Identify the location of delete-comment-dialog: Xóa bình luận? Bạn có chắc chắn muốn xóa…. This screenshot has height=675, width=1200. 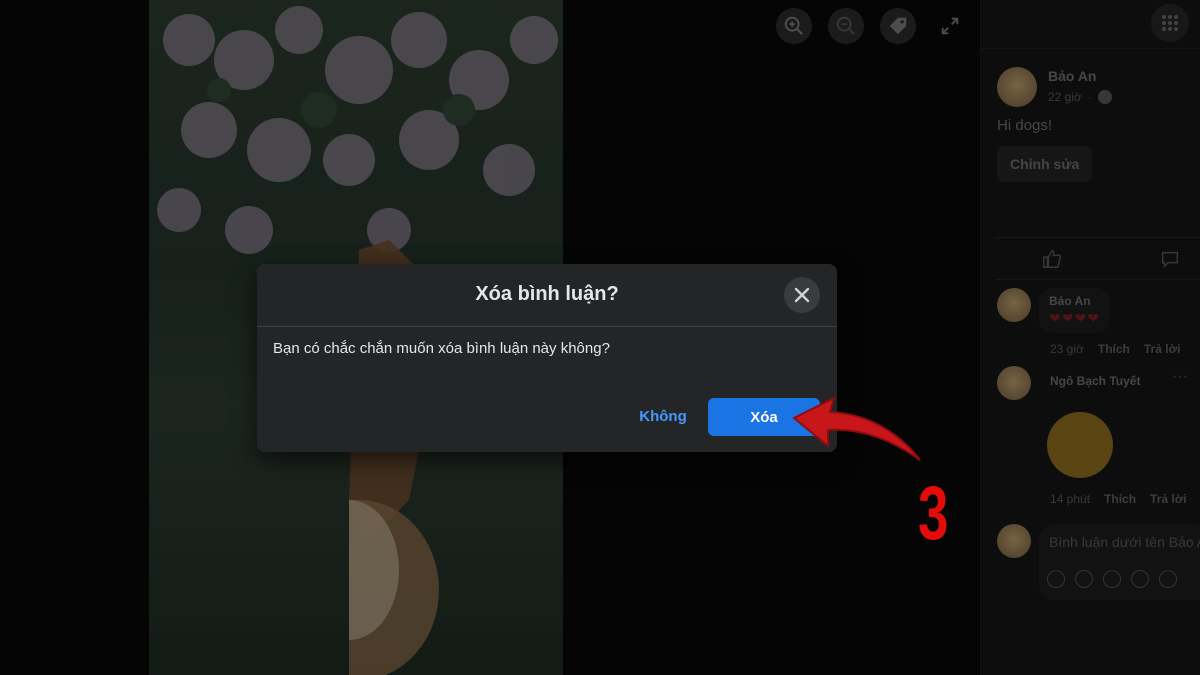
(547, 358).